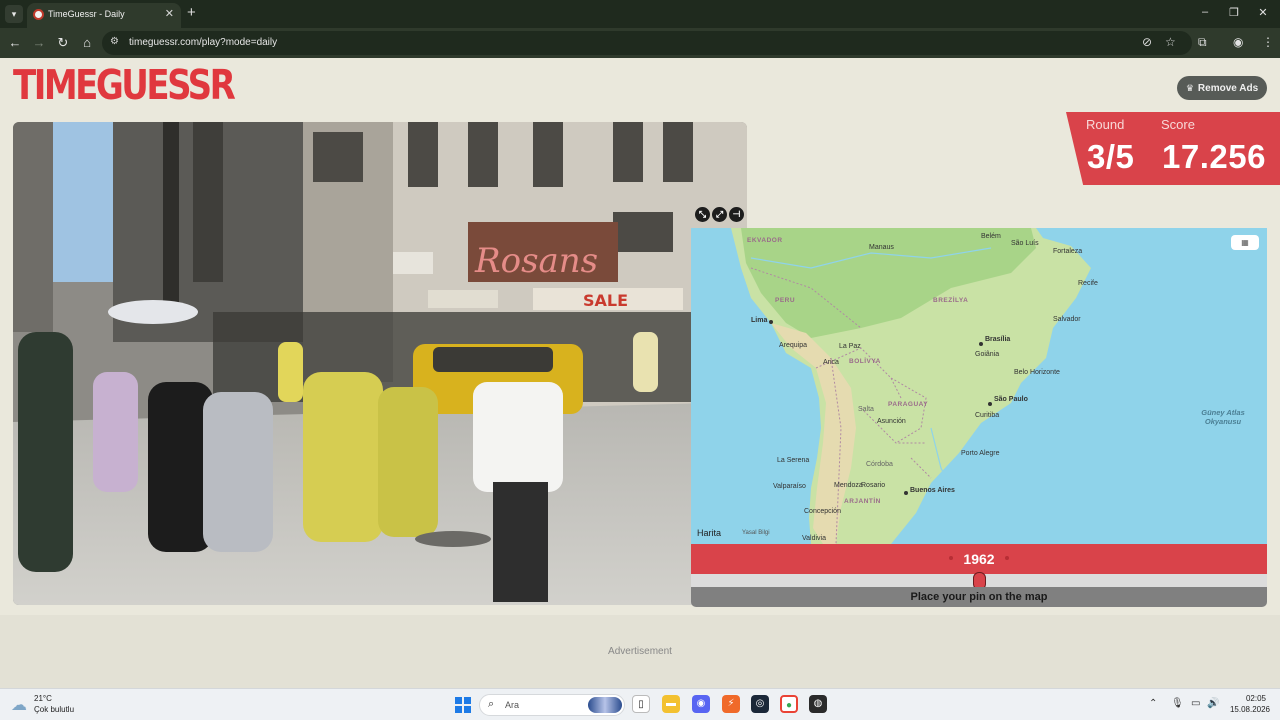  Describe the element at coordinates (789, 704) in the screenshot. I see `chrome-icon: ●` at that location.